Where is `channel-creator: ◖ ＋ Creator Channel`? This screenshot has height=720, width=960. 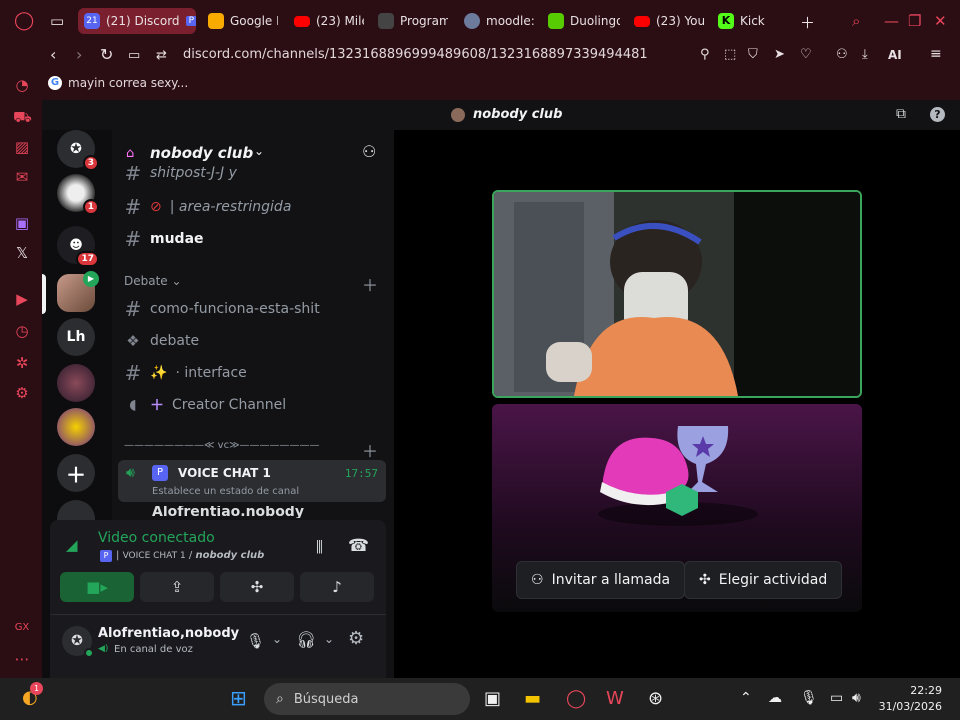 channel-creator: ◖ ＋ Creator Channel is located at coordinates (205, 405).